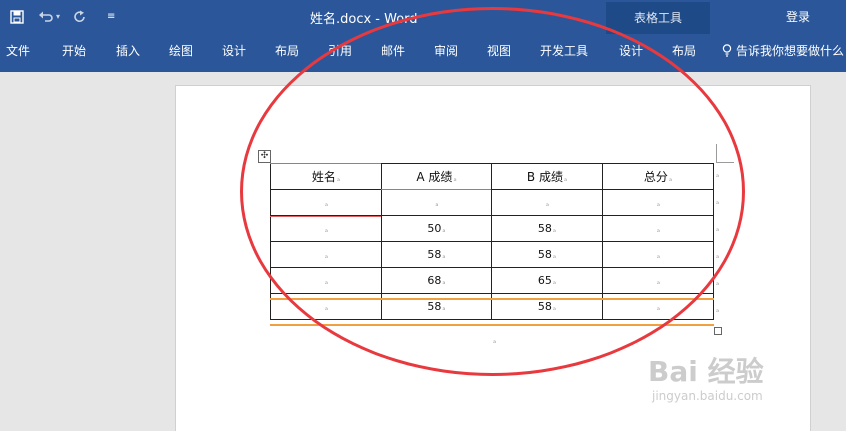 The image size is (846, 431). What do you see at coordinates (727, 50) in the screenshot?
I see `lightbulb-icon` at bounding box center [727, 50].